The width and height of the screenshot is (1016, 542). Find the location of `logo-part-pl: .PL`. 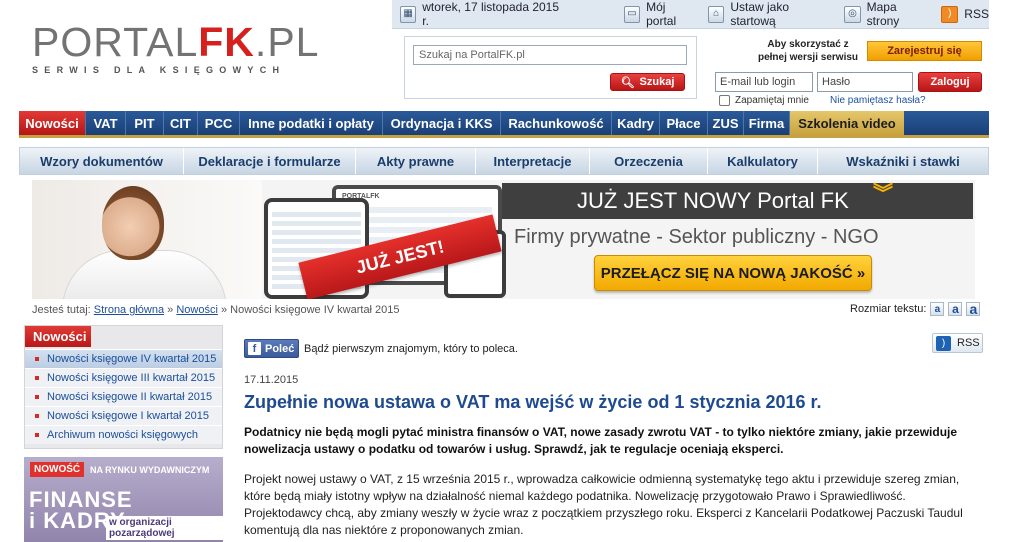

logo-part-pl: .PL is located at coordinates (287, 42).